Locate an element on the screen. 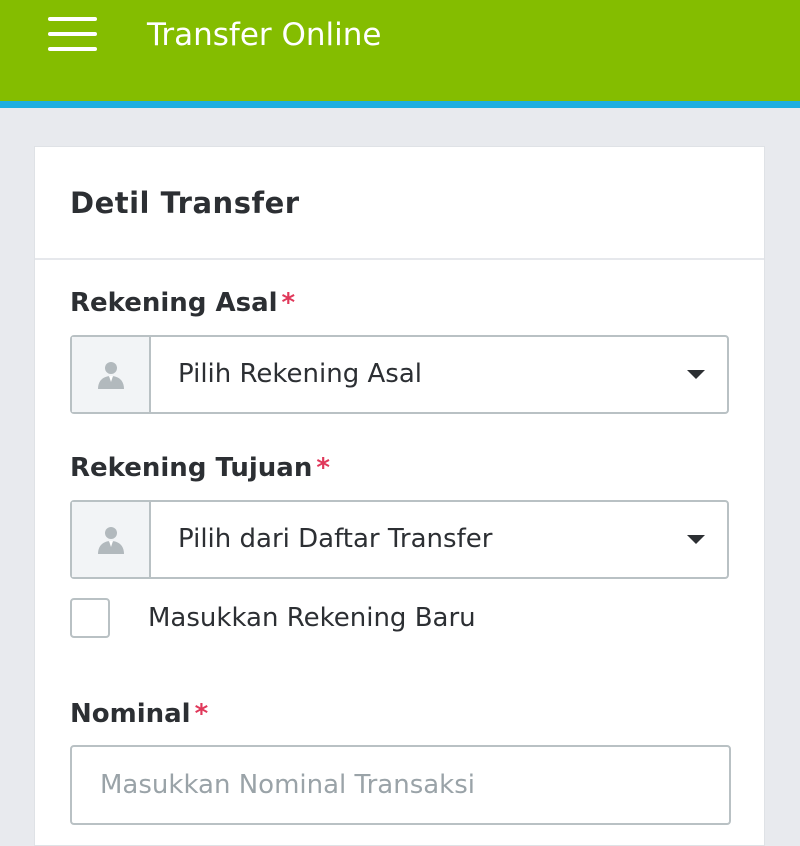 The height and width of the screenshot is (846, 800). source-account-label: Rekening Asal * is located at coordinates (183, 303).